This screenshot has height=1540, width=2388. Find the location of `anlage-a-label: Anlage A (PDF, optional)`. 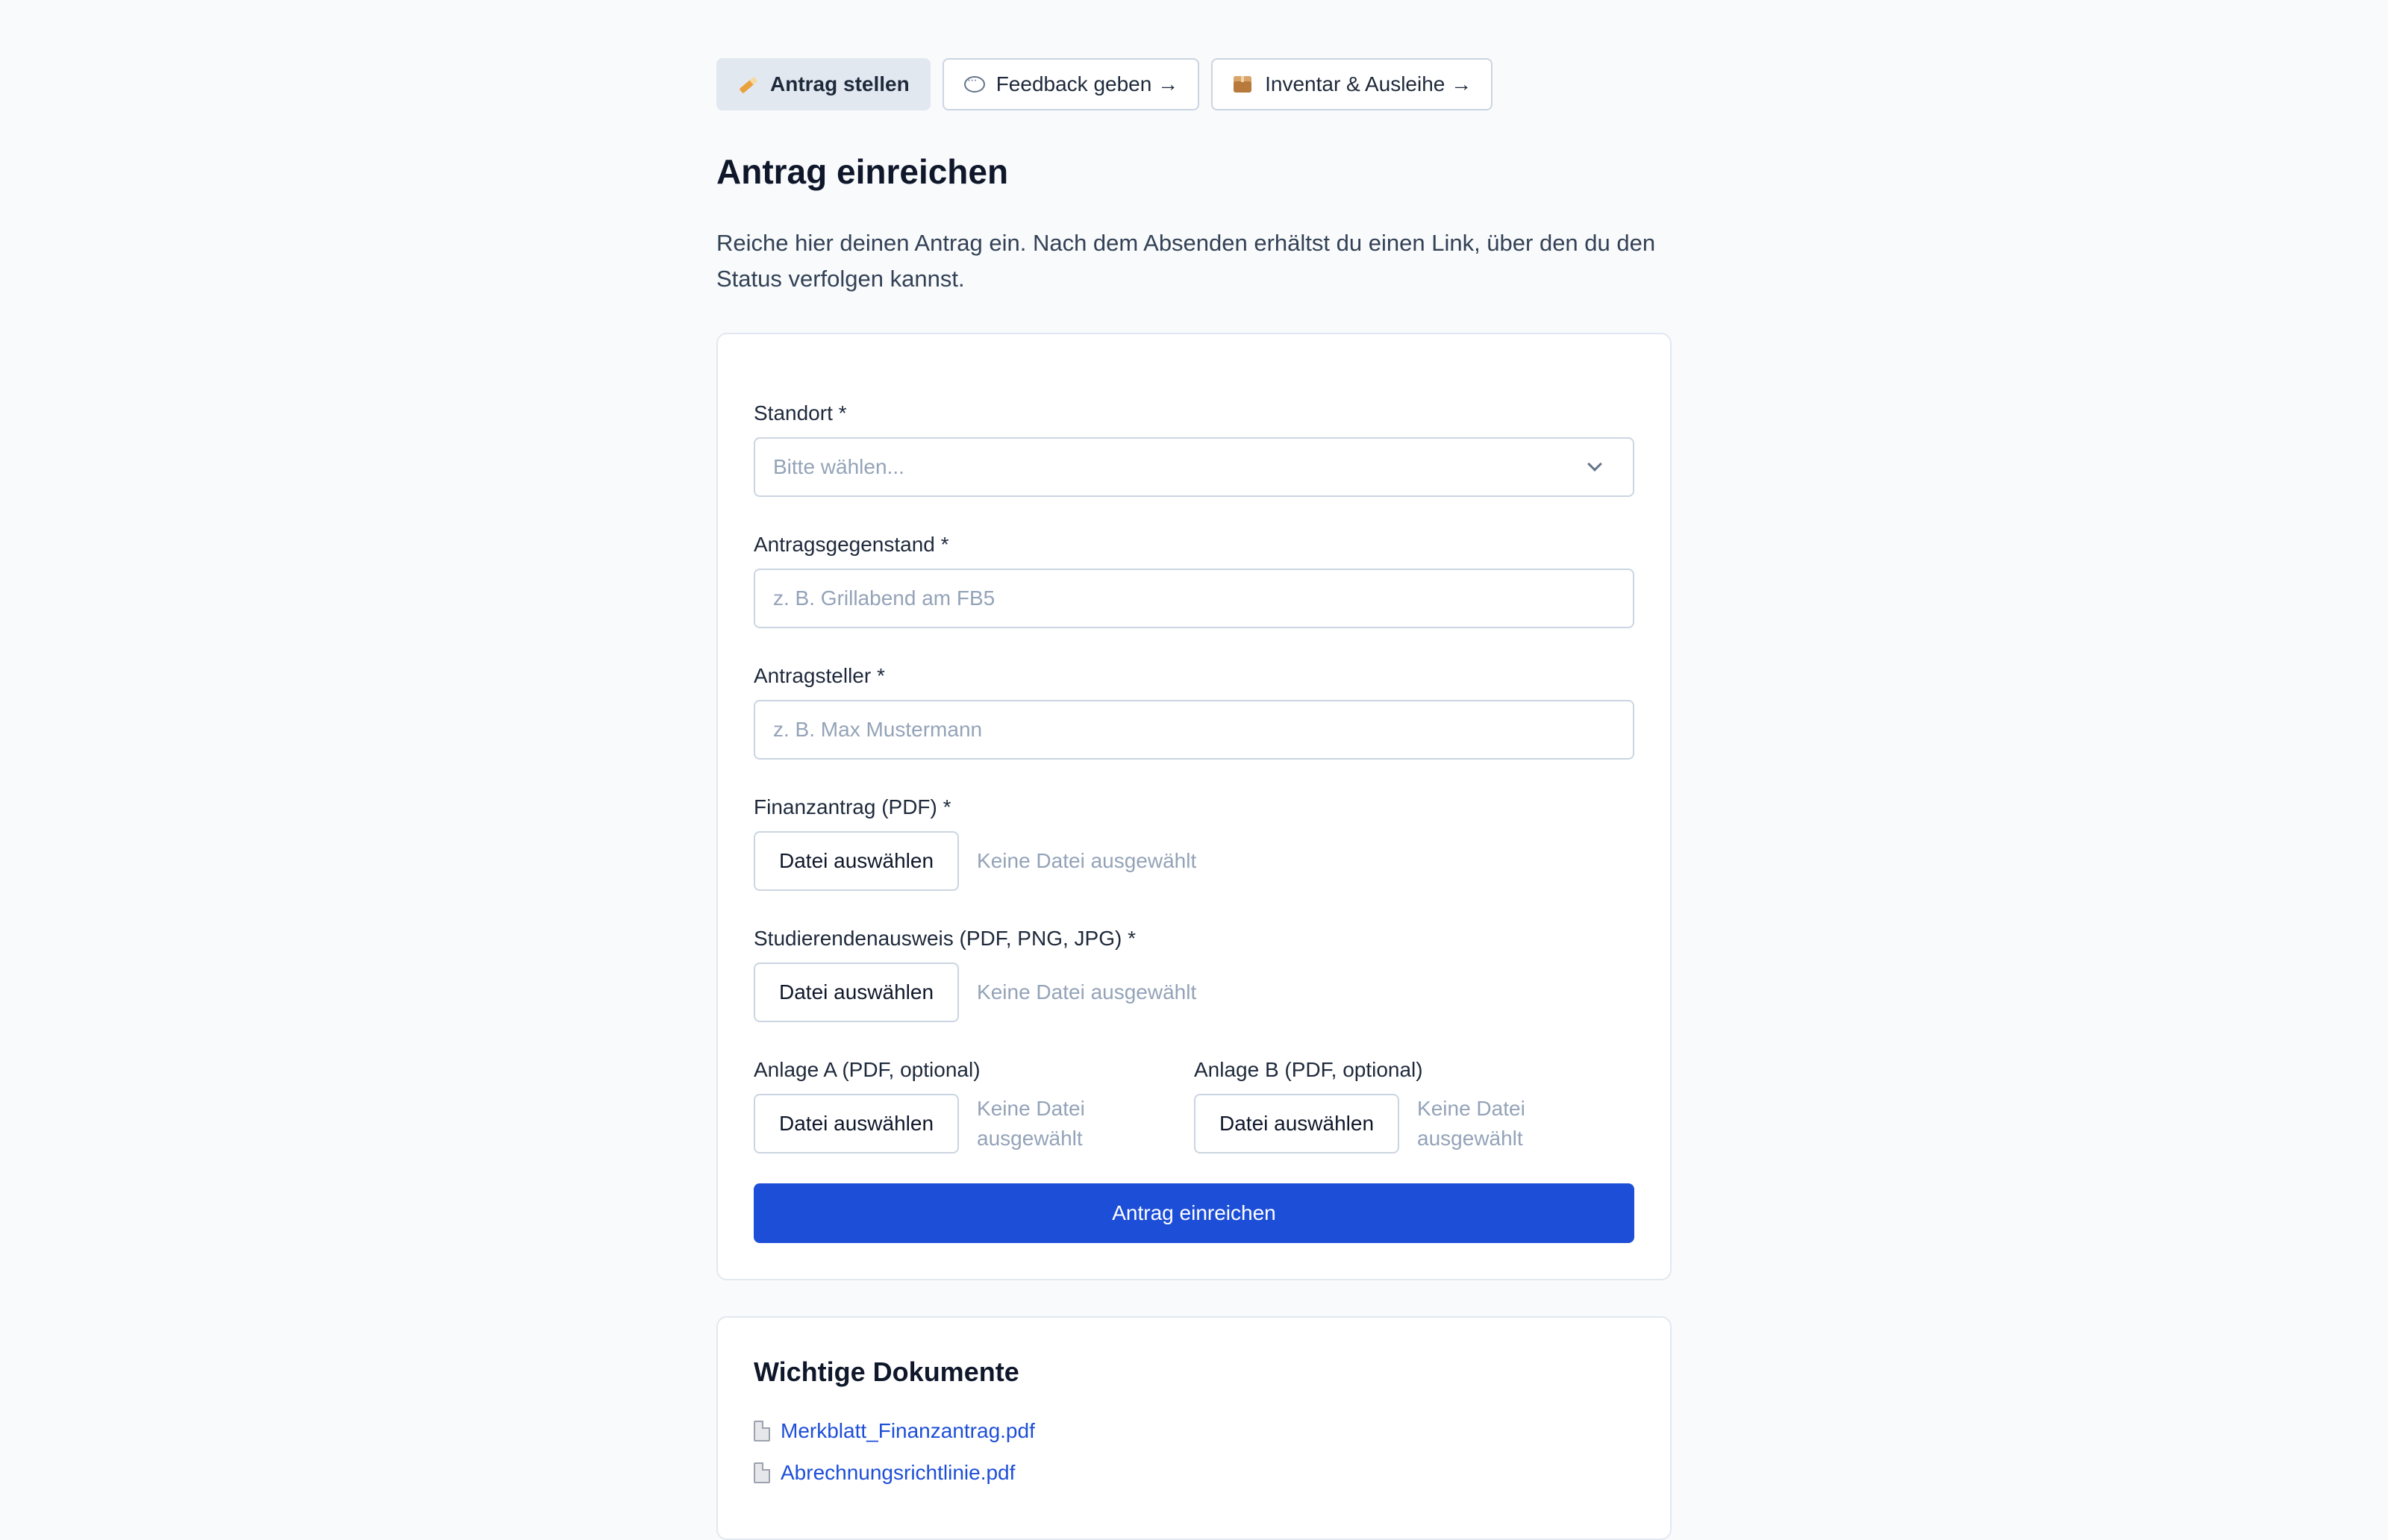

anlage-a-label: Anlage A (PDF, optional) is located at coordinates (867, 1070).